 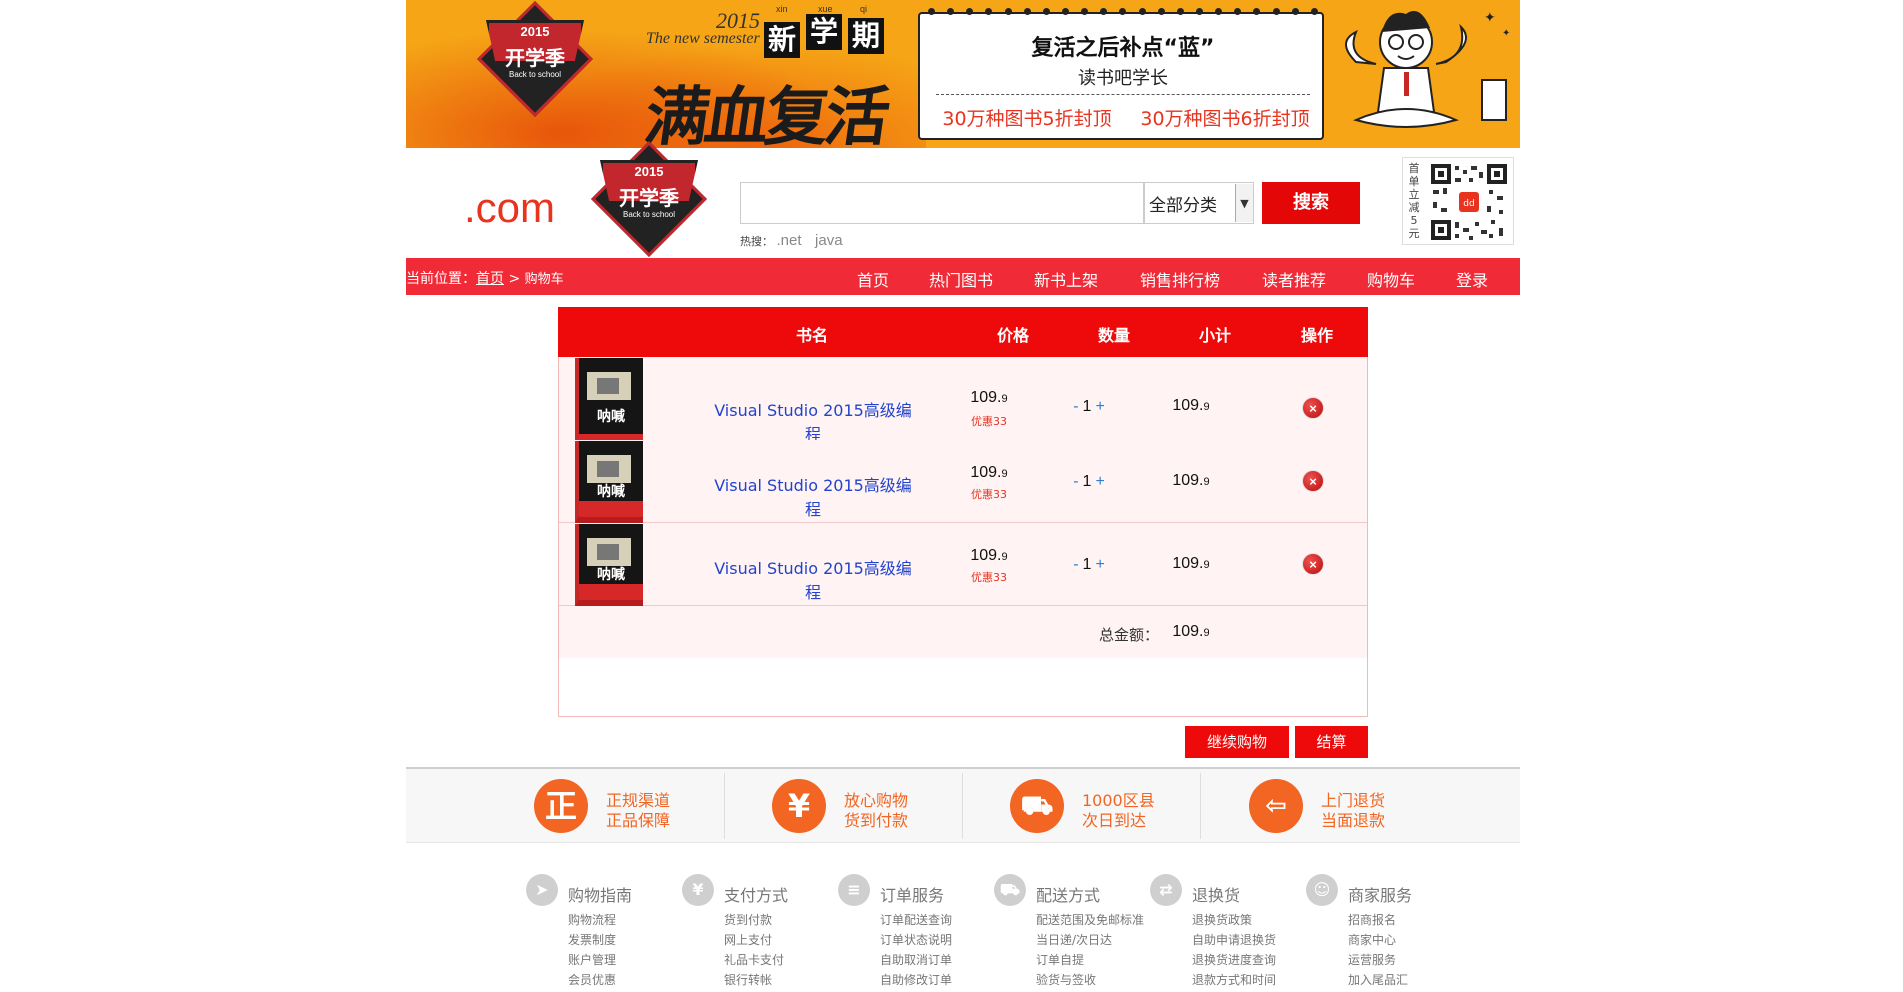 What do you see at coordinates (916, 960) in the screenshot?
I see `footer-link: 自助取消订单` at bounding box center [916, 960].